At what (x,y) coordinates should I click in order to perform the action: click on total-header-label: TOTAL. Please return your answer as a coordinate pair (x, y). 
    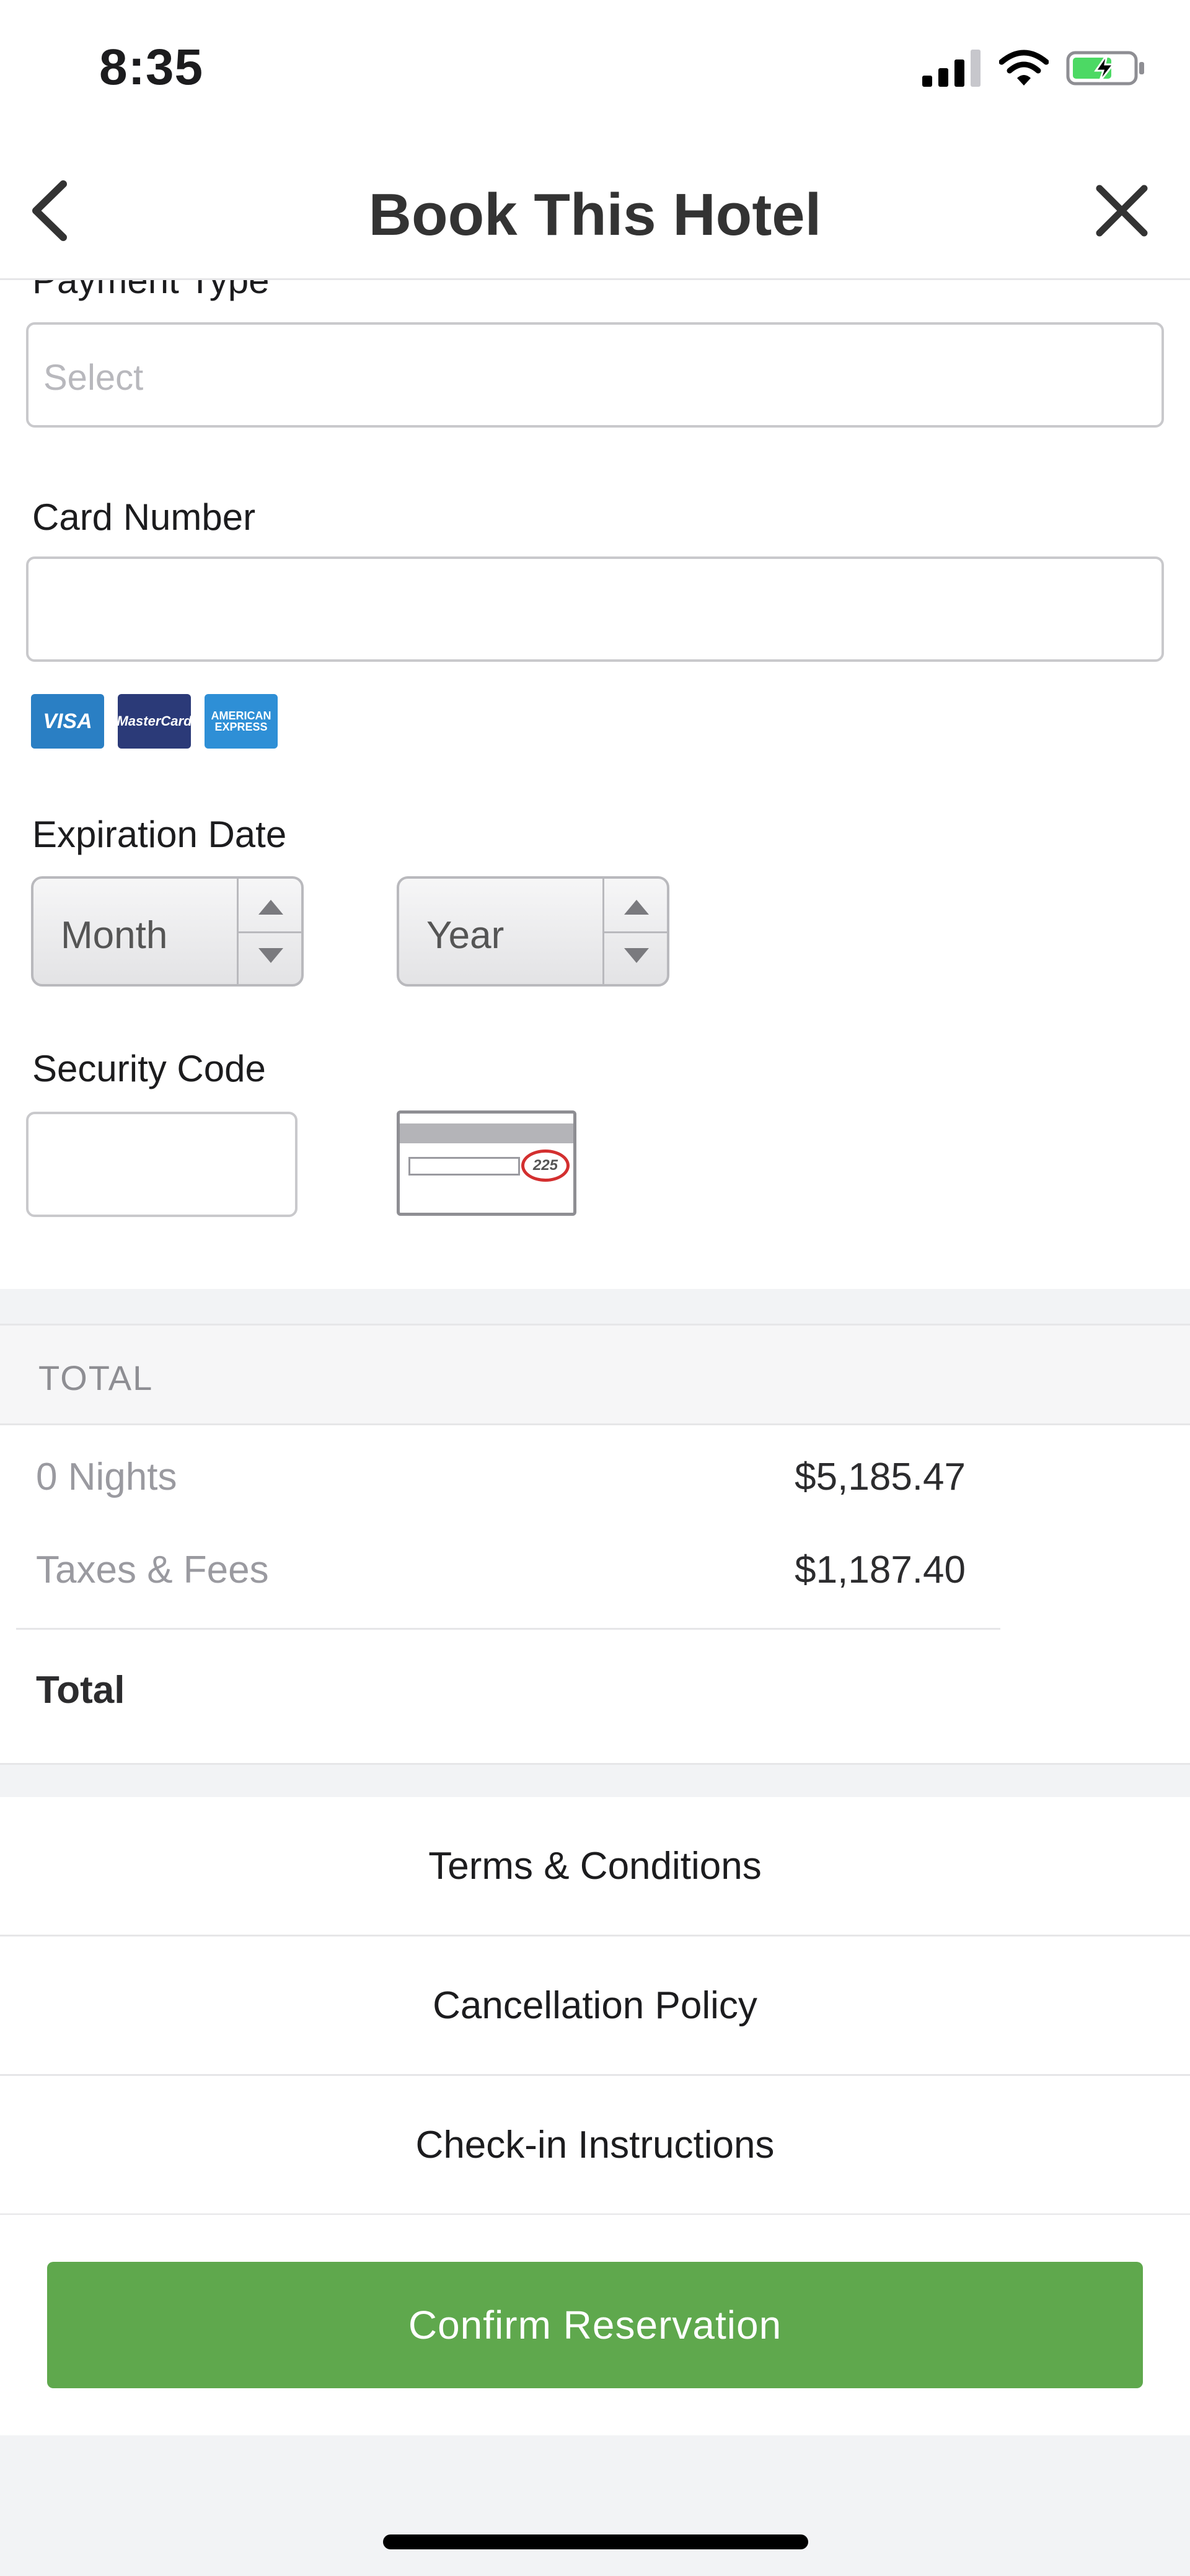
    Looking at the image, I should click on (96, 1377).